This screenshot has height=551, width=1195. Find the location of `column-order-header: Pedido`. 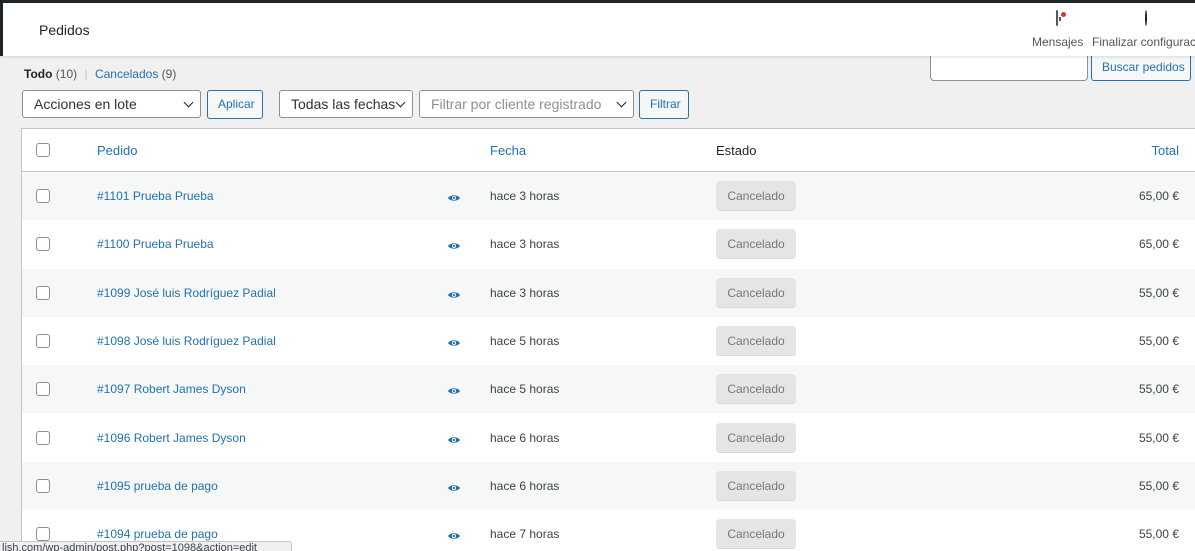

column-order-header: Pedido is located at coordinates (117, 150).